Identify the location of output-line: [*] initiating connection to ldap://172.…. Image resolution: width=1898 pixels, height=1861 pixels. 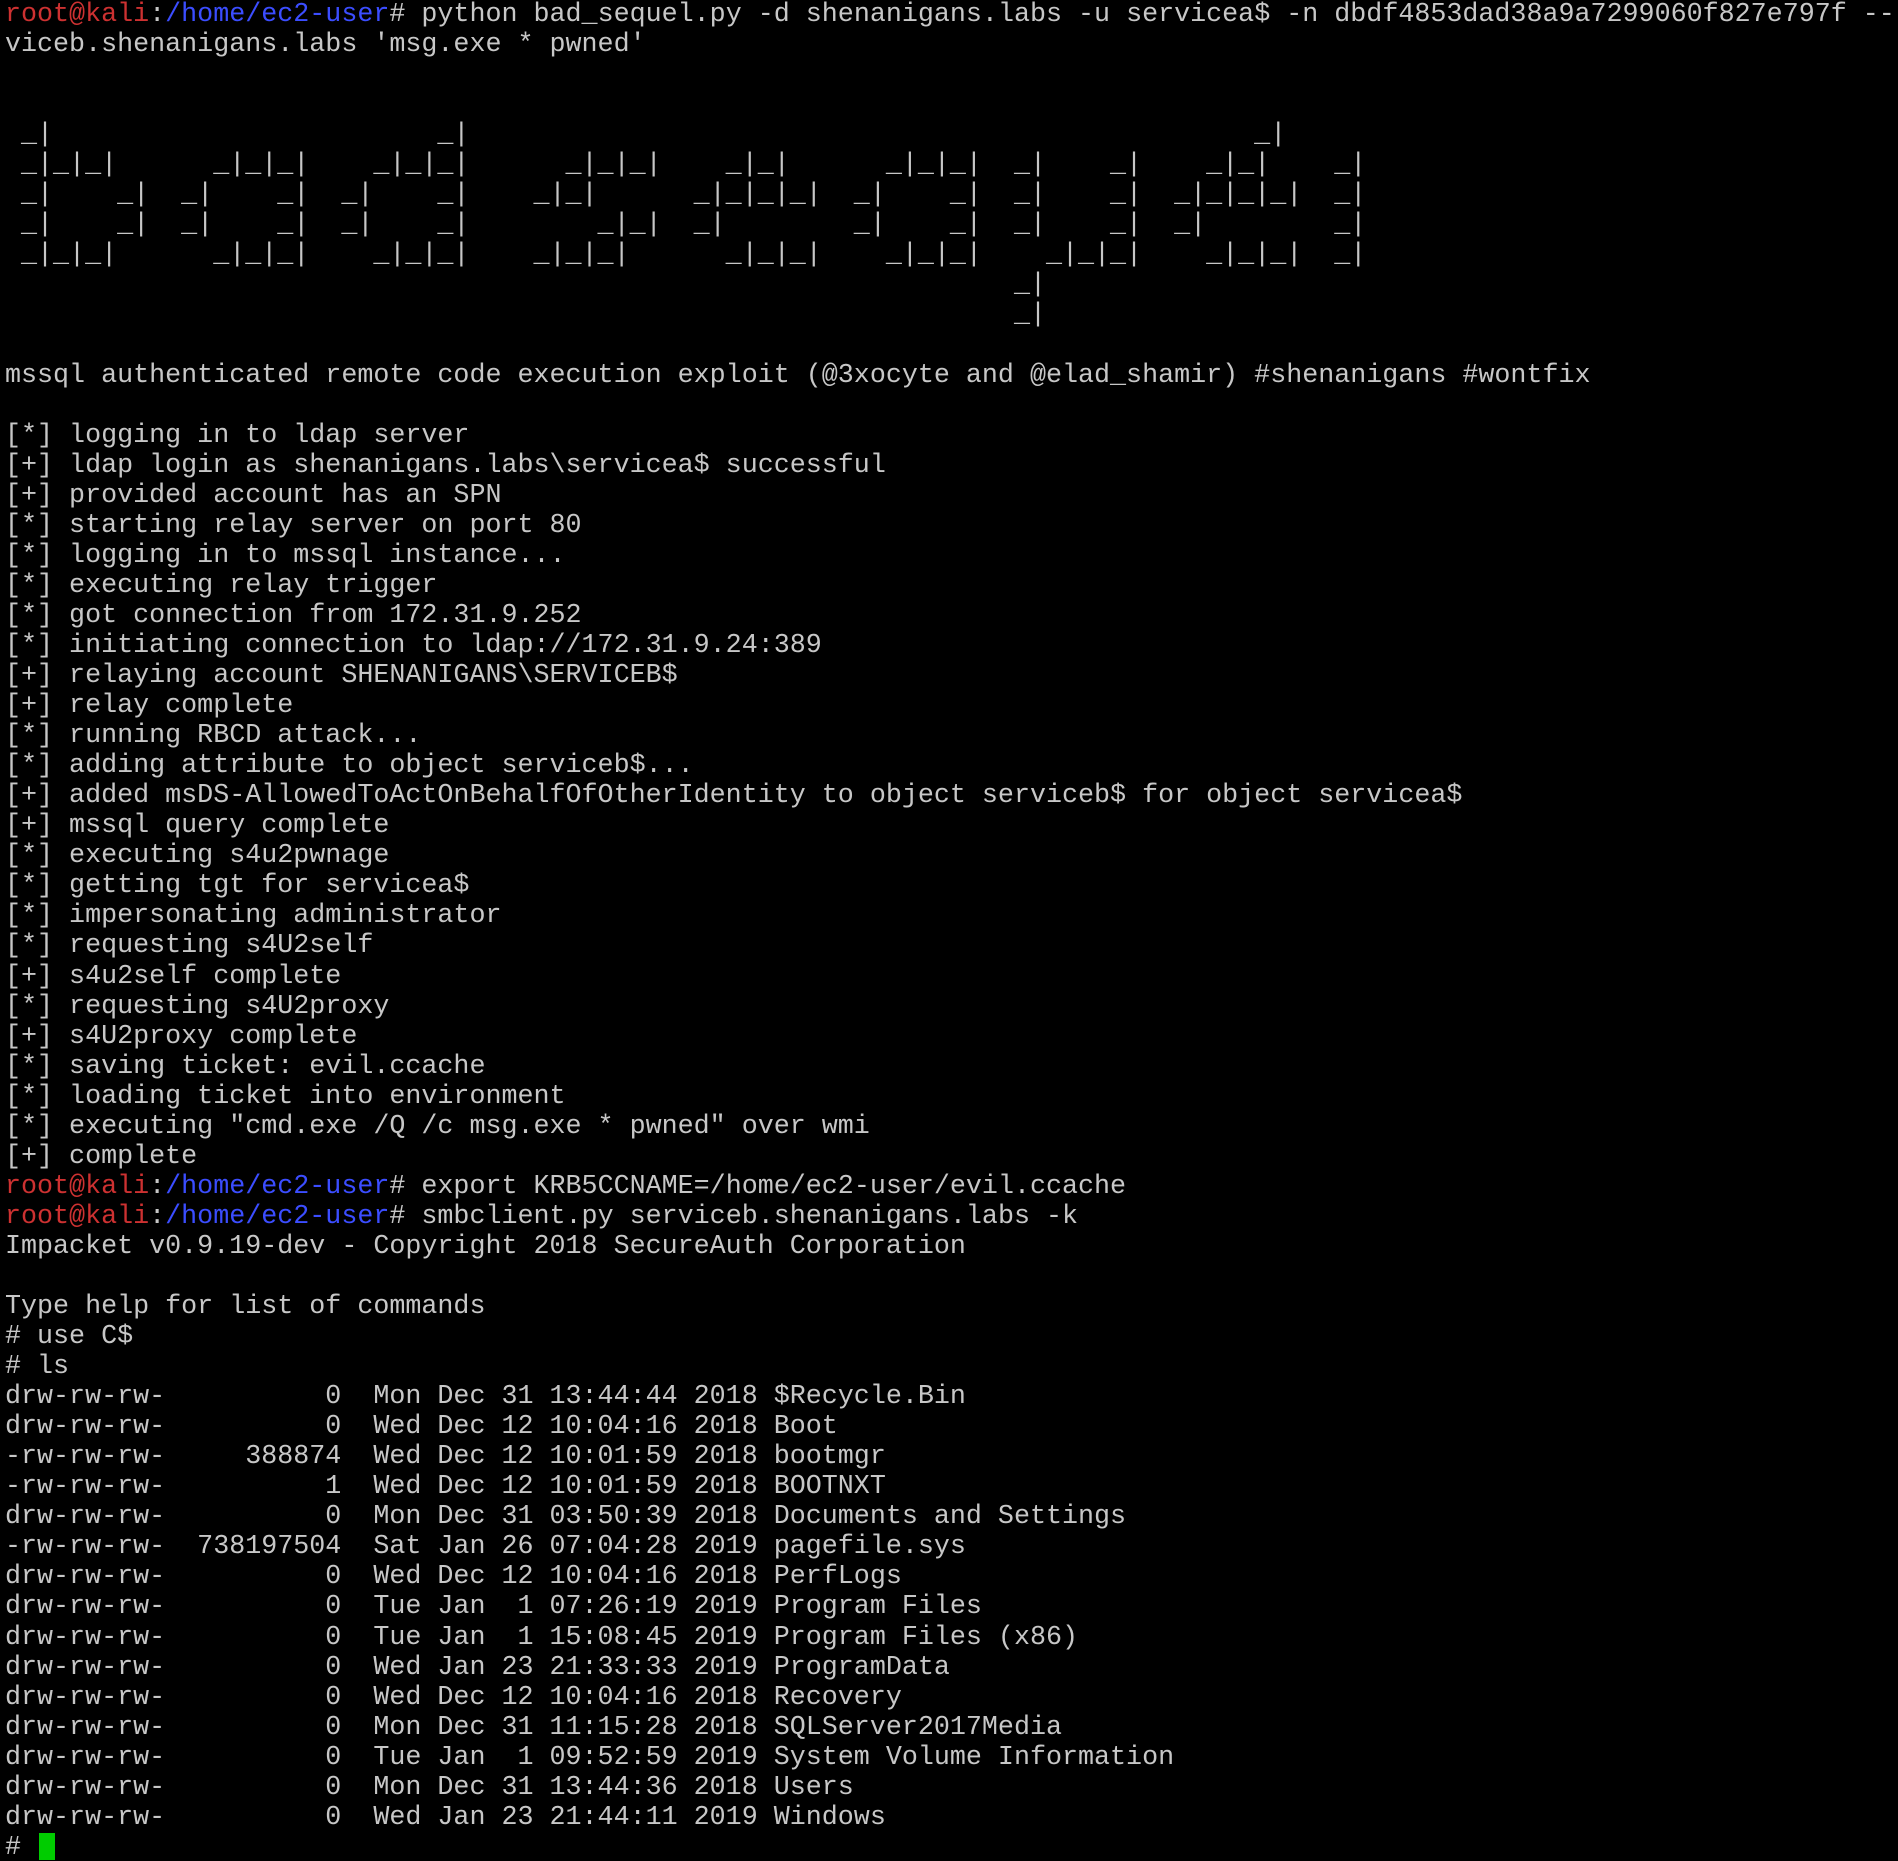
(413, 645).